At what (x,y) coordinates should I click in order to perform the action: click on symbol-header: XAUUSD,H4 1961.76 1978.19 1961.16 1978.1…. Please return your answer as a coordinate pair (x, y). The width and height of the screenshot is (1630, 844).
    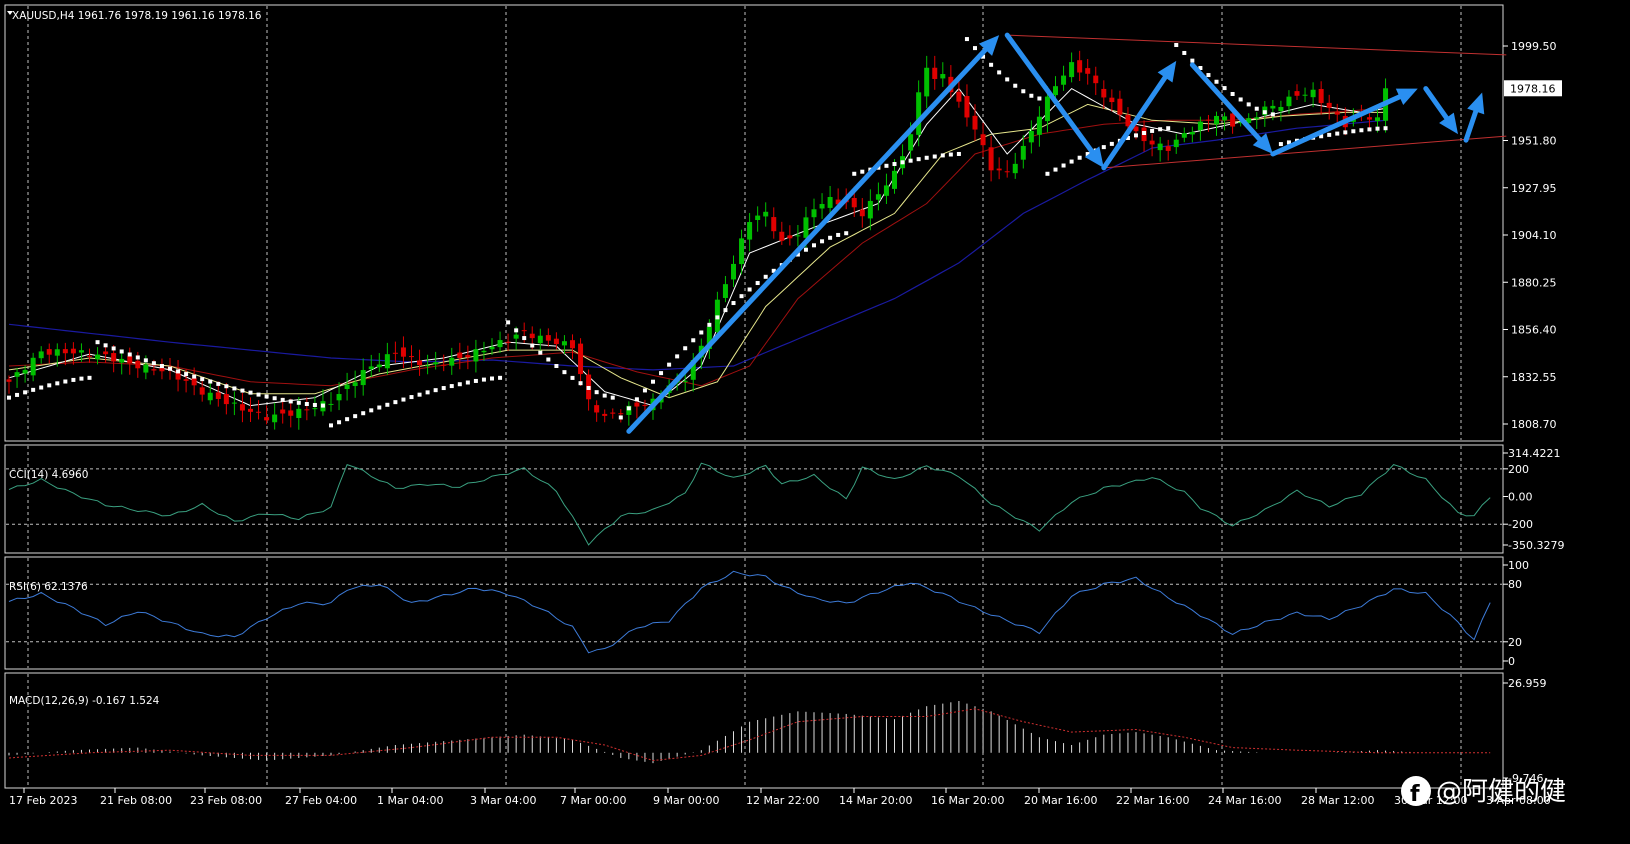
    Looking at the image, I should click on (137, 16).